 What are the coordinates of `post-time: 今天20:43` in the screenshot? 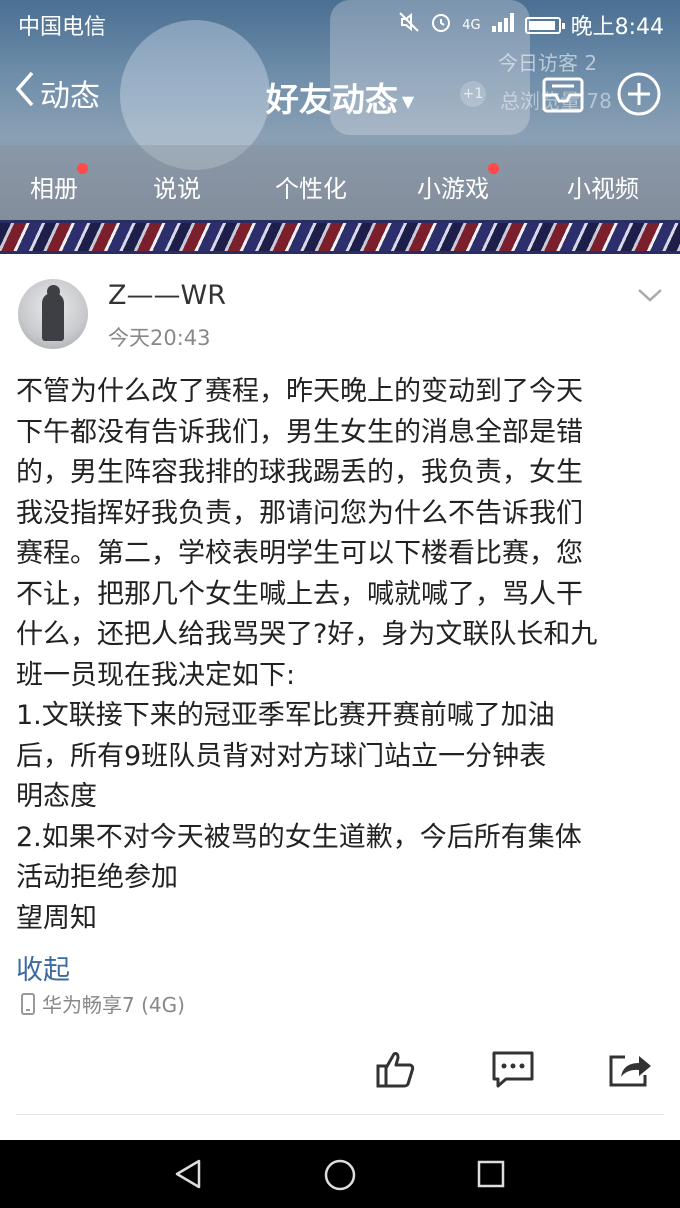 It's located at (159, 338).